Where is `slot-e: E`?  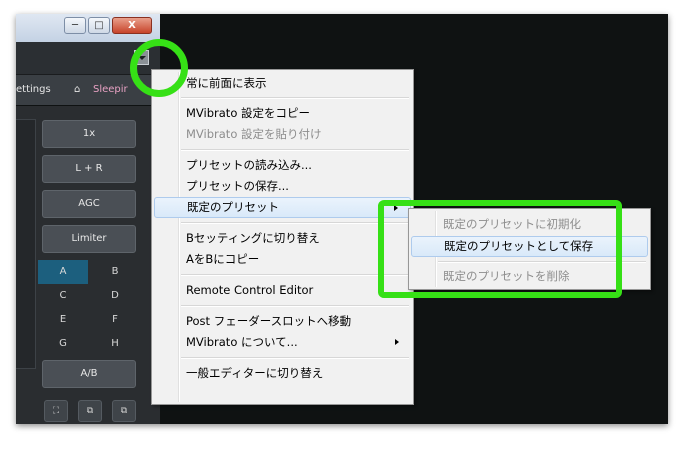 slot-e: E is located at coordinates (63, 320).